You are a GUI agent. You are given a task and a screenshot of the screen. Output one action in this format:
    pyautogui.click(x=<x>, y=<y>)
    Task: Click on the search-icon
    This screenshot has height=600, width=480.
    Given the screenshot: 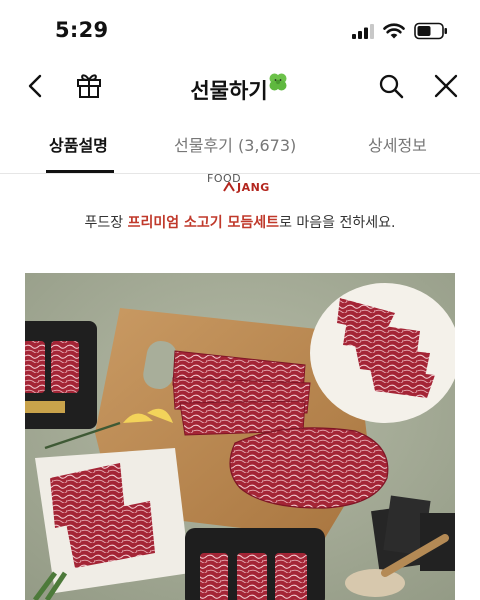 What is the action you would take?
    pyautogui.click(x=391, y=86)
    